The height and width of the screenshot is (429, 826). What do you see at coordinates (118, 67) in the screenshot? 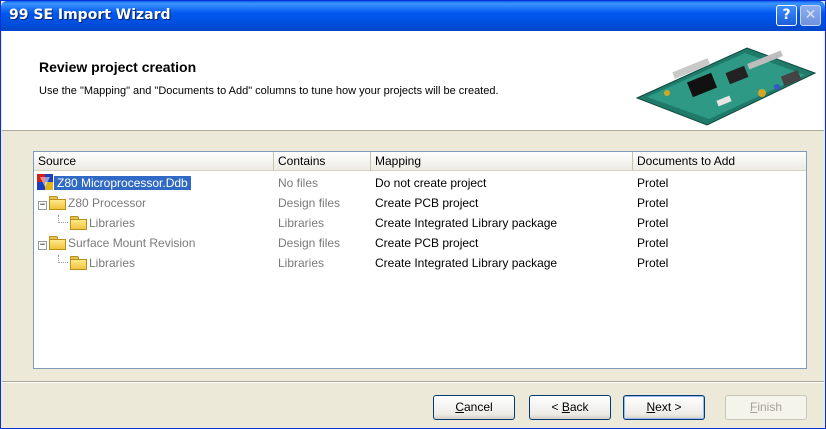
I see `page-title: Review project creation` at bounding box center [118, 67].